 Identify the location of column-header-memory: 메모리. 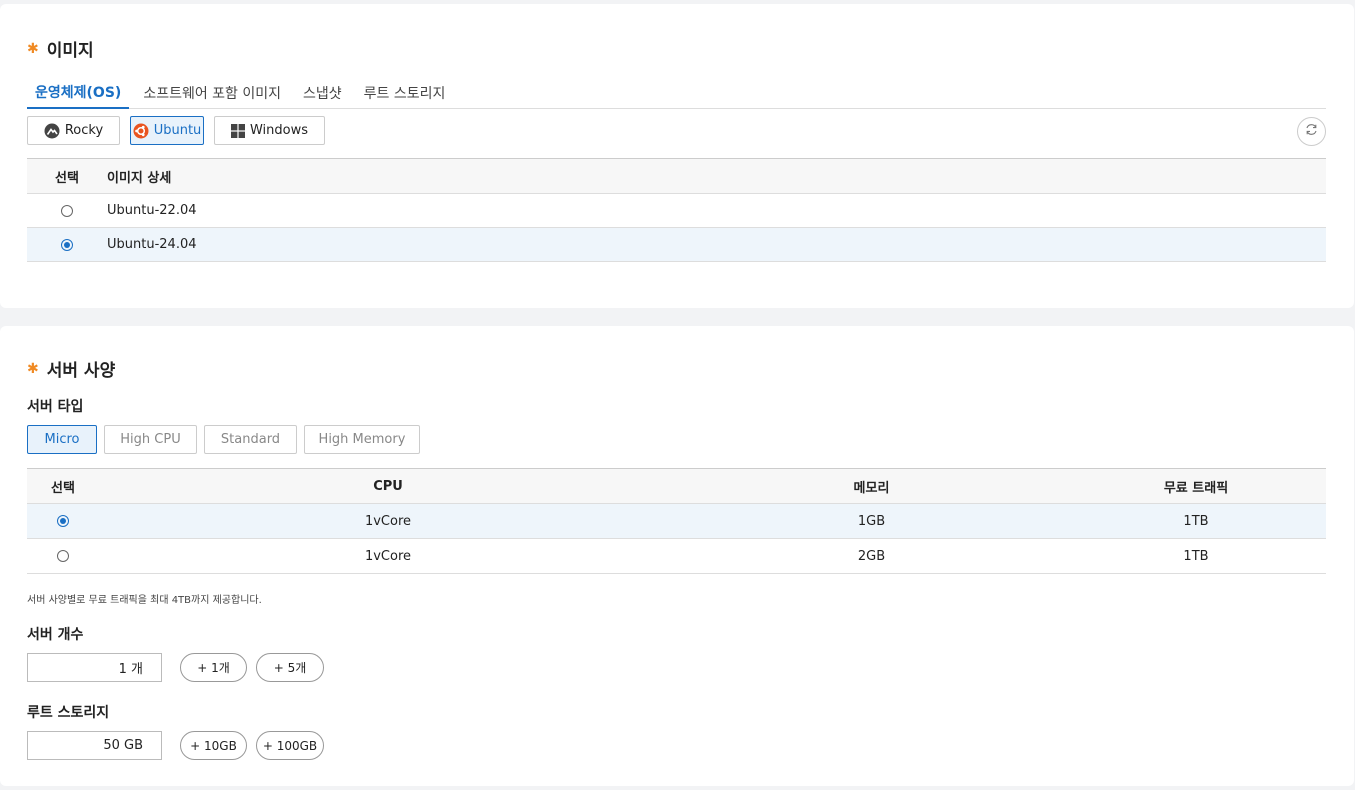
(871, 486).